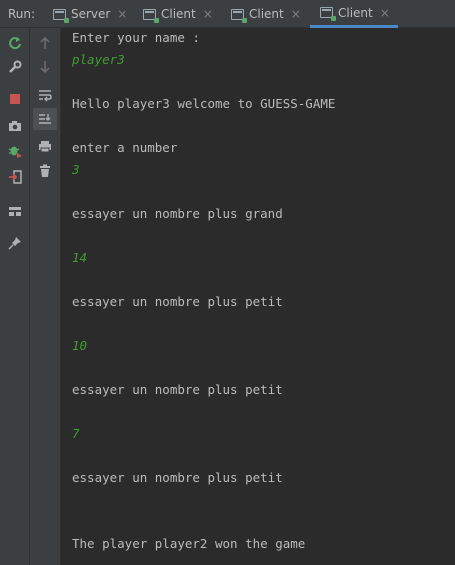 This screenshot has width=455, height=565. What do you see at coordinates (45, 67) in the screenshot?
I see `arrow-down-icon` at bounding box center [45, 67].